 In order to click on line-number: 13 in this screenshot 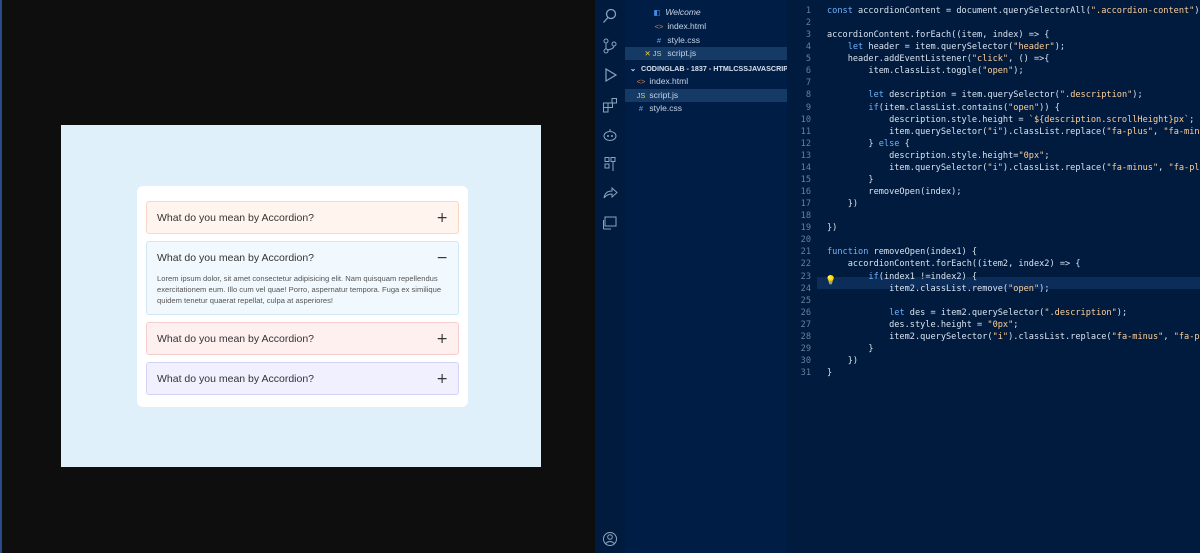, I will do `click(805, 155)`.